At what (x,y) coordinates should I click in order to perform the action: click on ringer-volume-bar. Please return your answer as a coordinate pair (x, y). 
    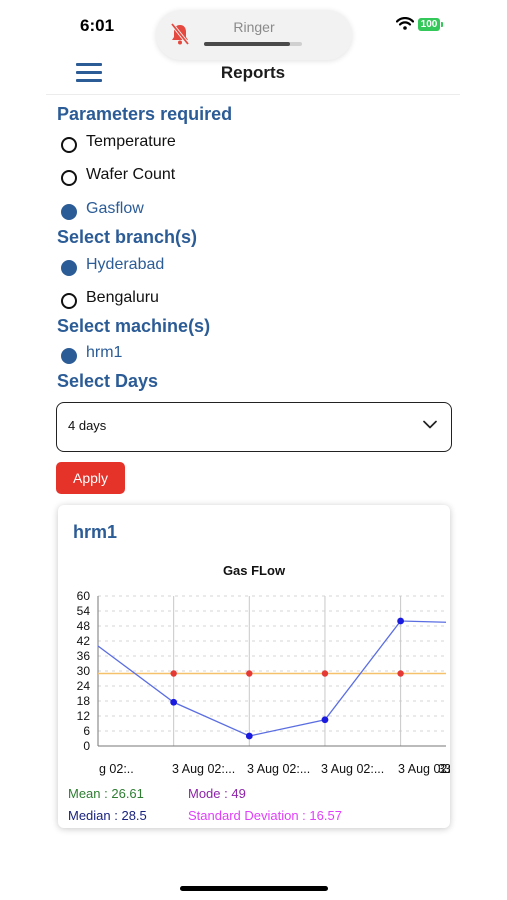
    Looking at the image, I should click on (253, 44).